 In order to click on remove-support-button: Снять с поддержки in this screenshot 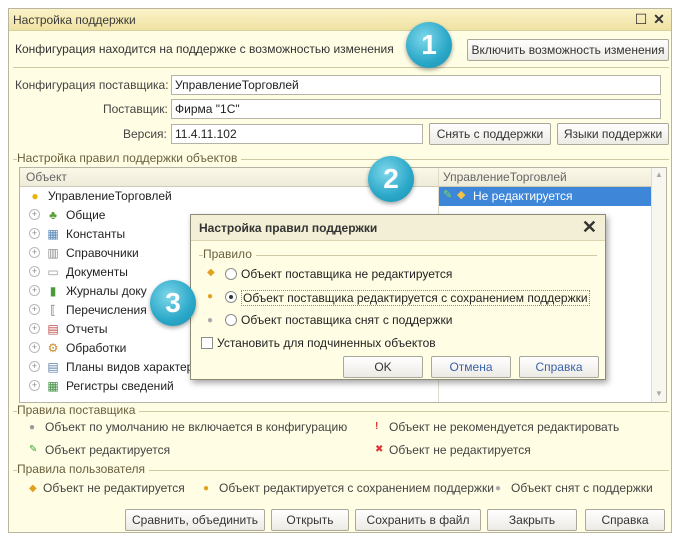, I will do `click(490, 134)`.